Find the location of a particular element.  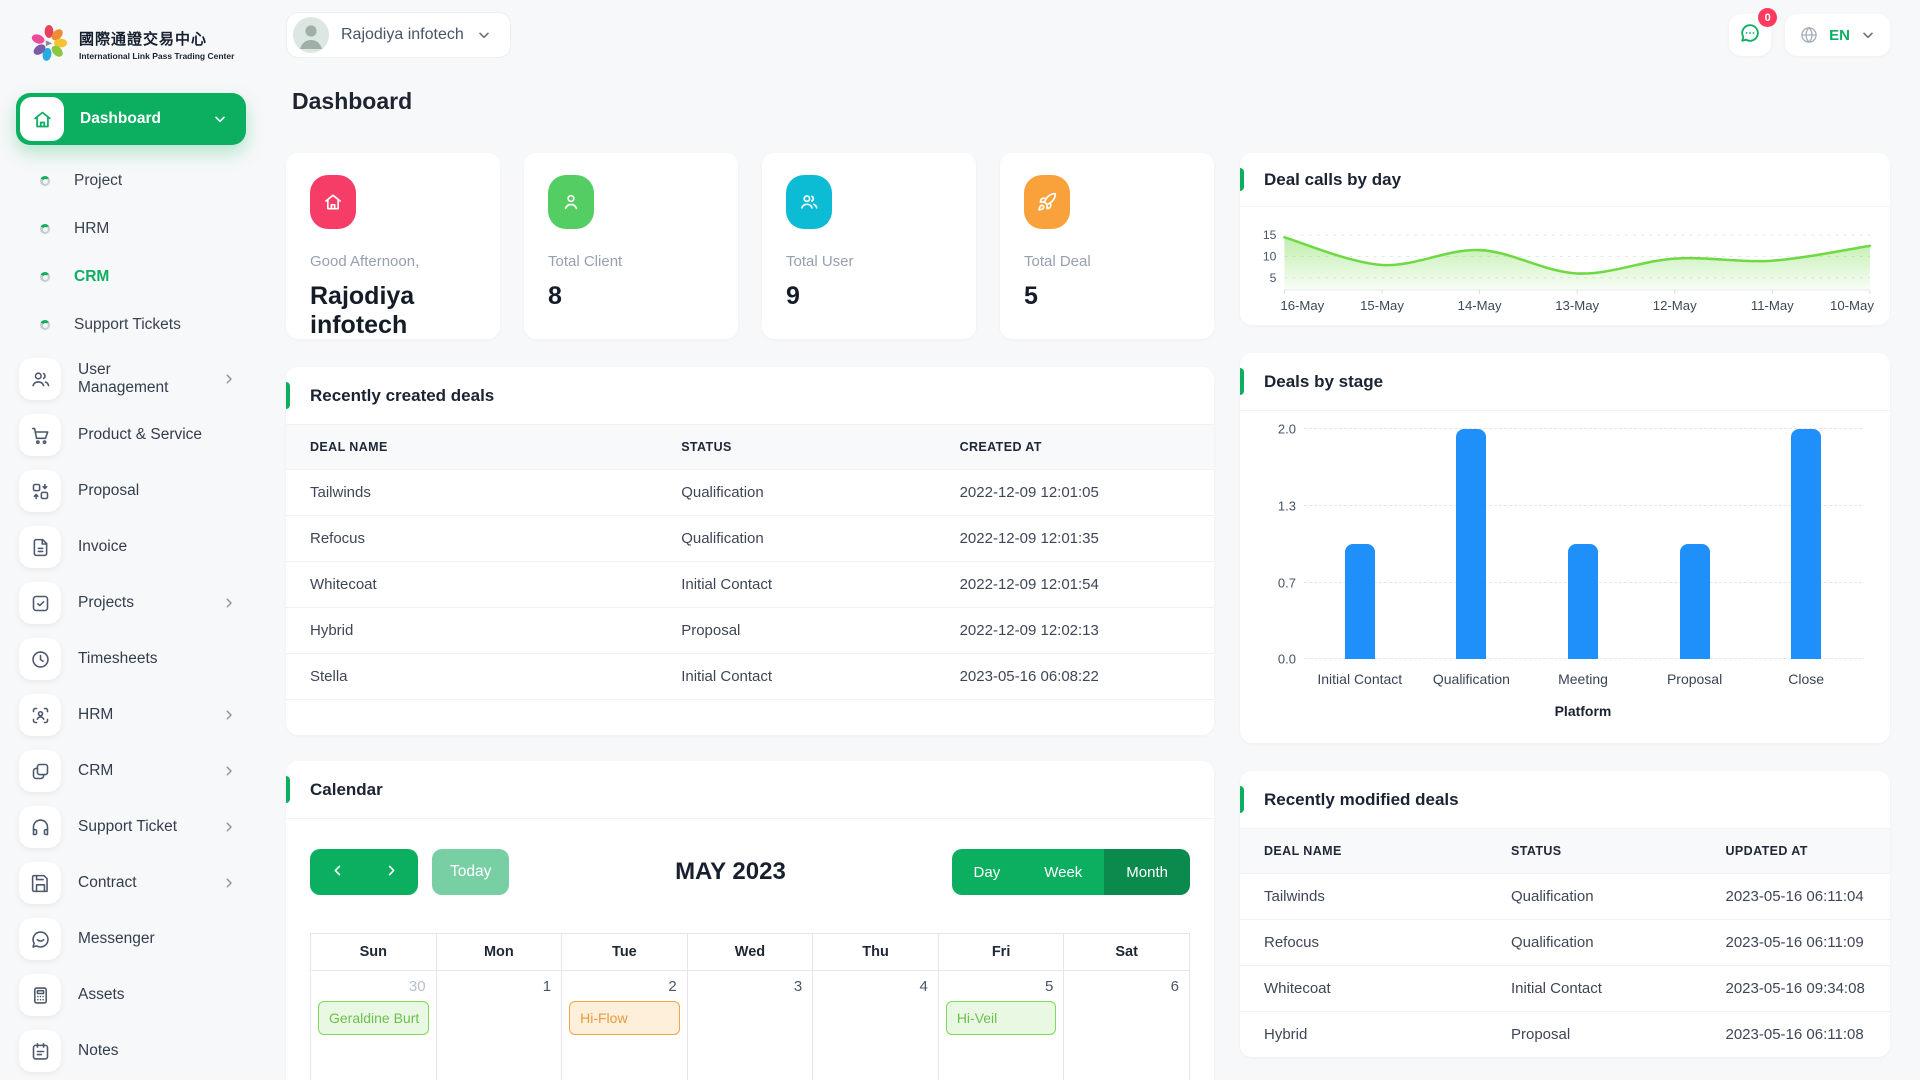

svg-text: 12-May is located at coordinates (1675, 305).